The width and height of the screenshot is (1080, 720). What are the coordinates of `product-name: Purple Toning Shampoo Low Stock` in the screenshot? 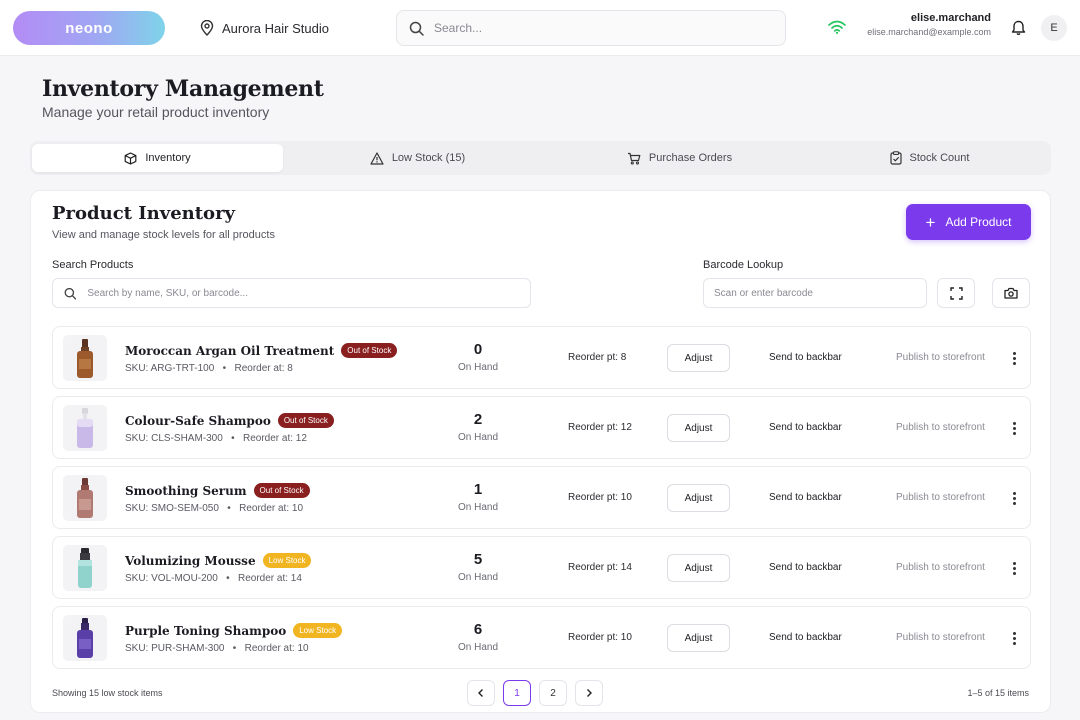 It's located at (234, 630).